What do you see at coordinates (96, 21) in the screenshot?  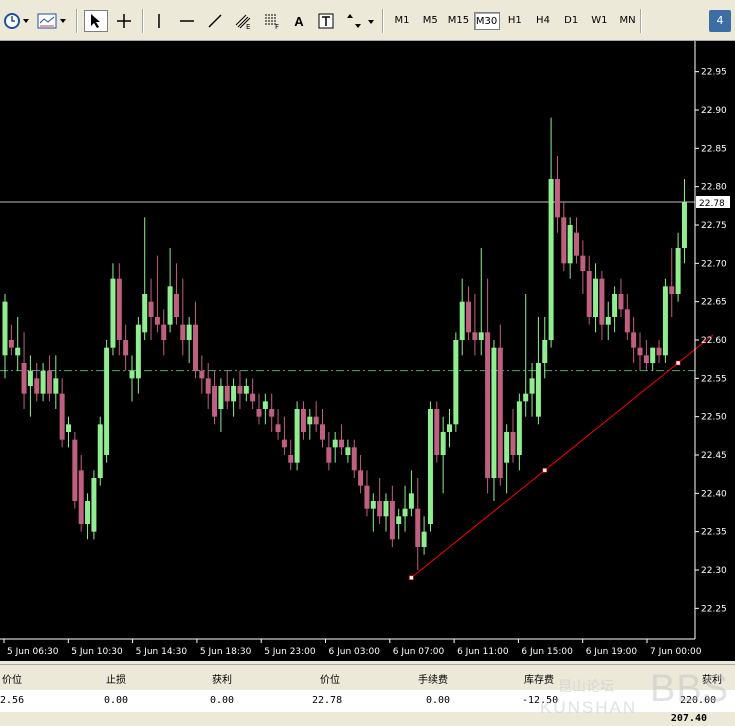 I see `cursor-icon` at bounding box center [96, 21].